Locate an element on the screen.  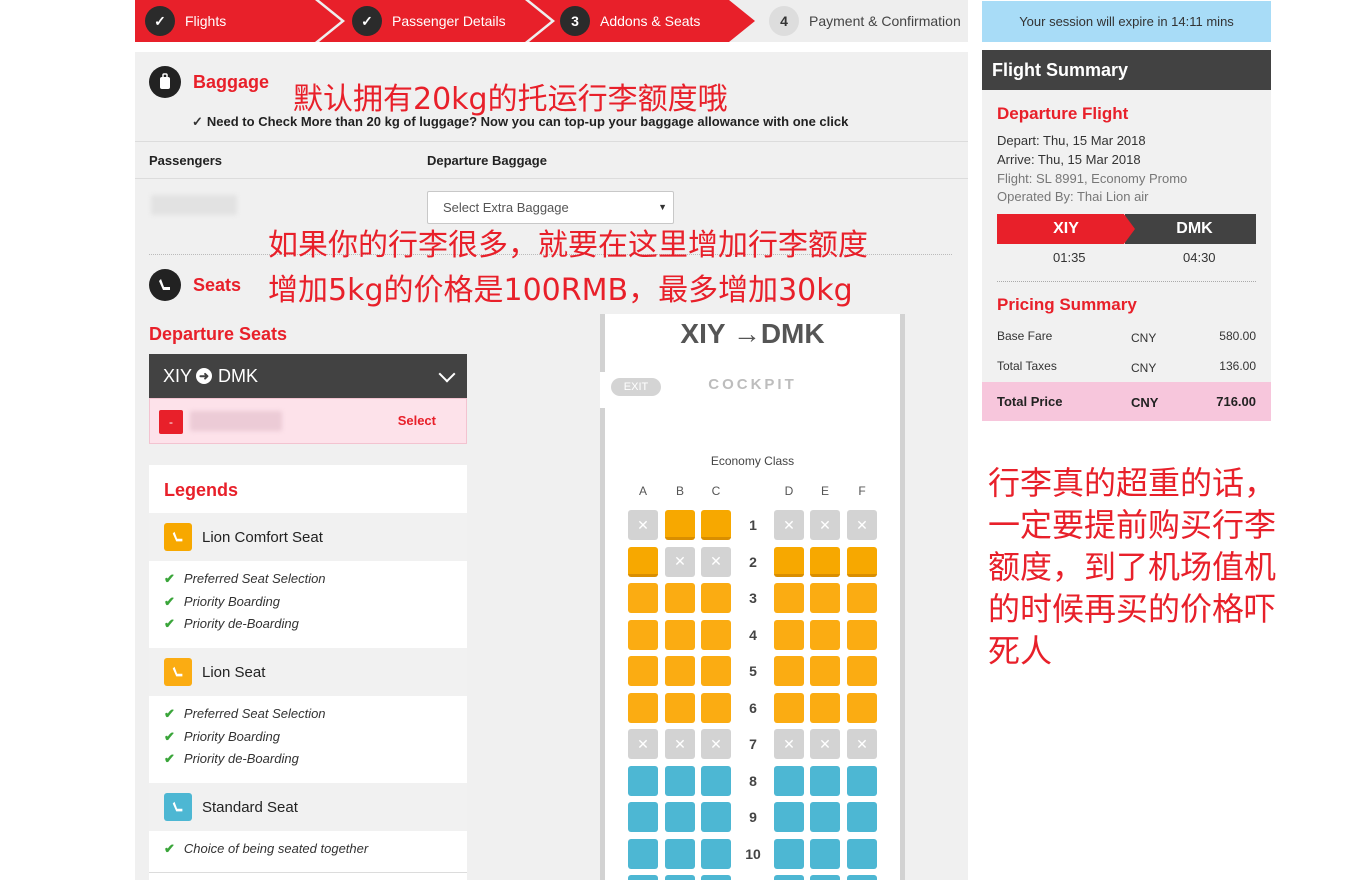
luggage-icon is located at coordinates (165, 82).